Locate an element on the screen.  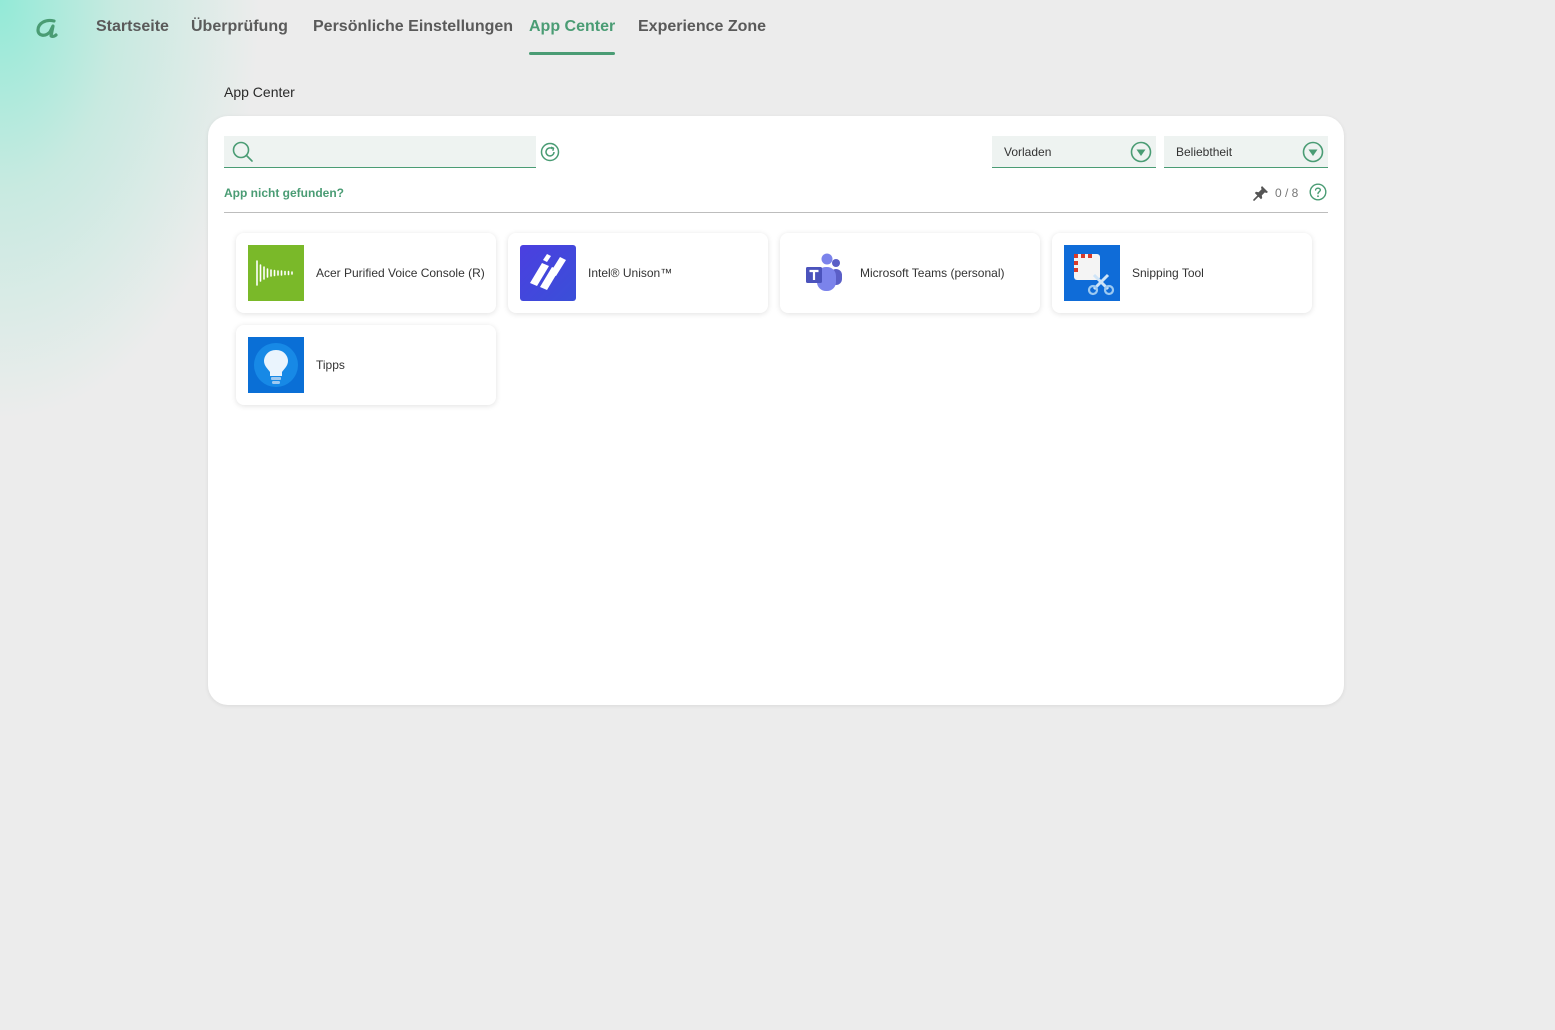
search-input is located at coordinates (396, 152).